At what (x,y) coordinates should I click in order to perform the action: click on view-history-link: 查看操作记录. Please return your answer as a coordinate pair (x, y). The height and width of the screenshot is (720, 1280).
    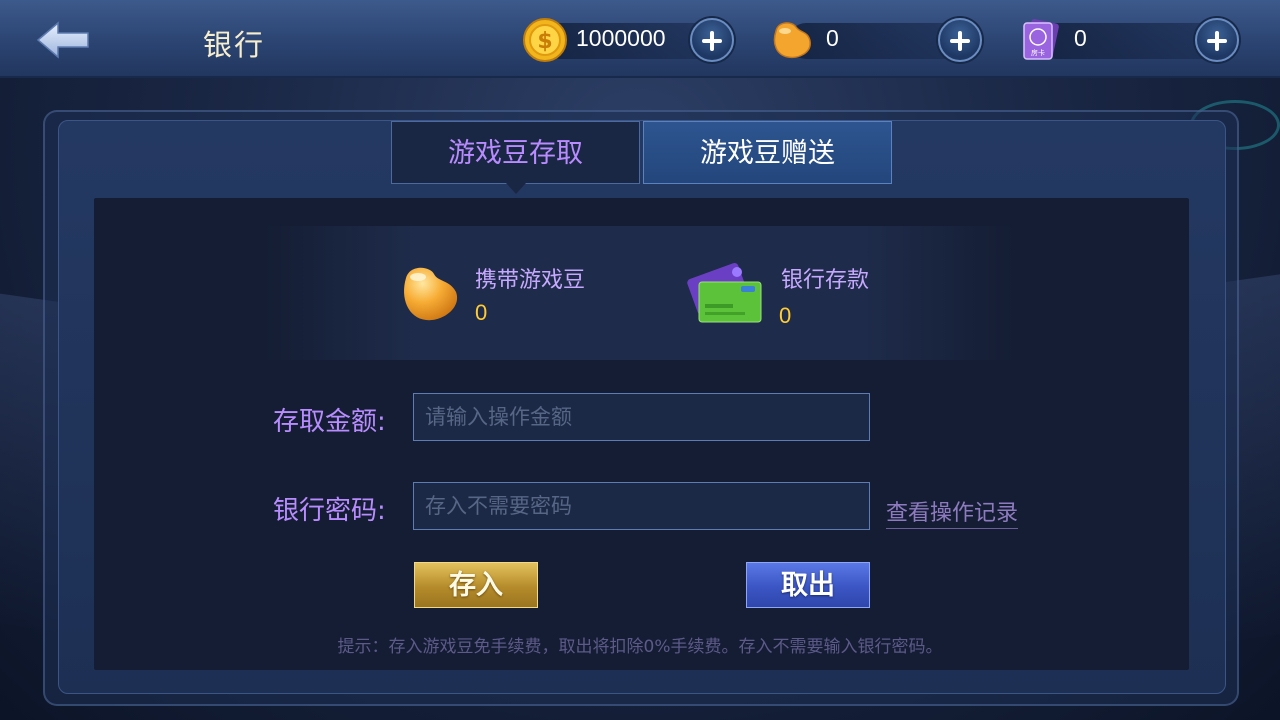
    Looking at the image, I should click on (952, 512).